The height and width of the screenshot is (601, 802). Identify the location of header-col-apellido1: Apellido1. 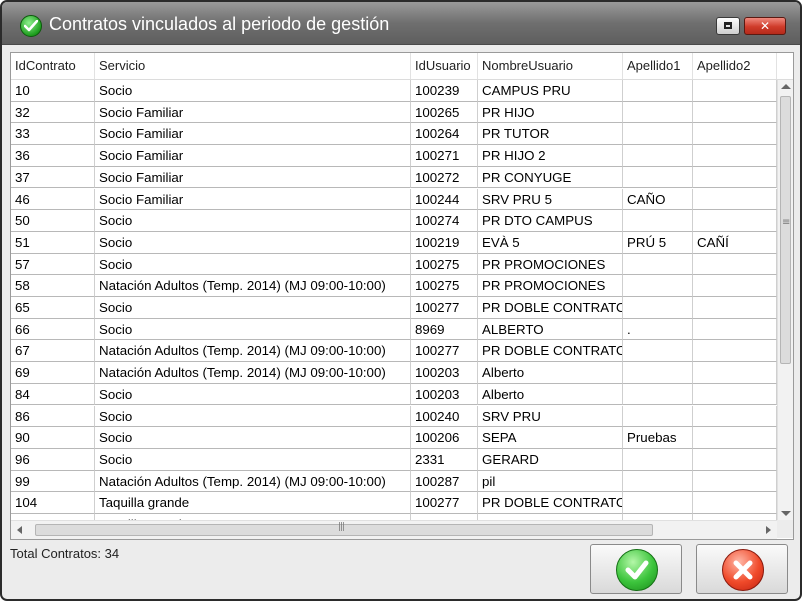
(658, 66).